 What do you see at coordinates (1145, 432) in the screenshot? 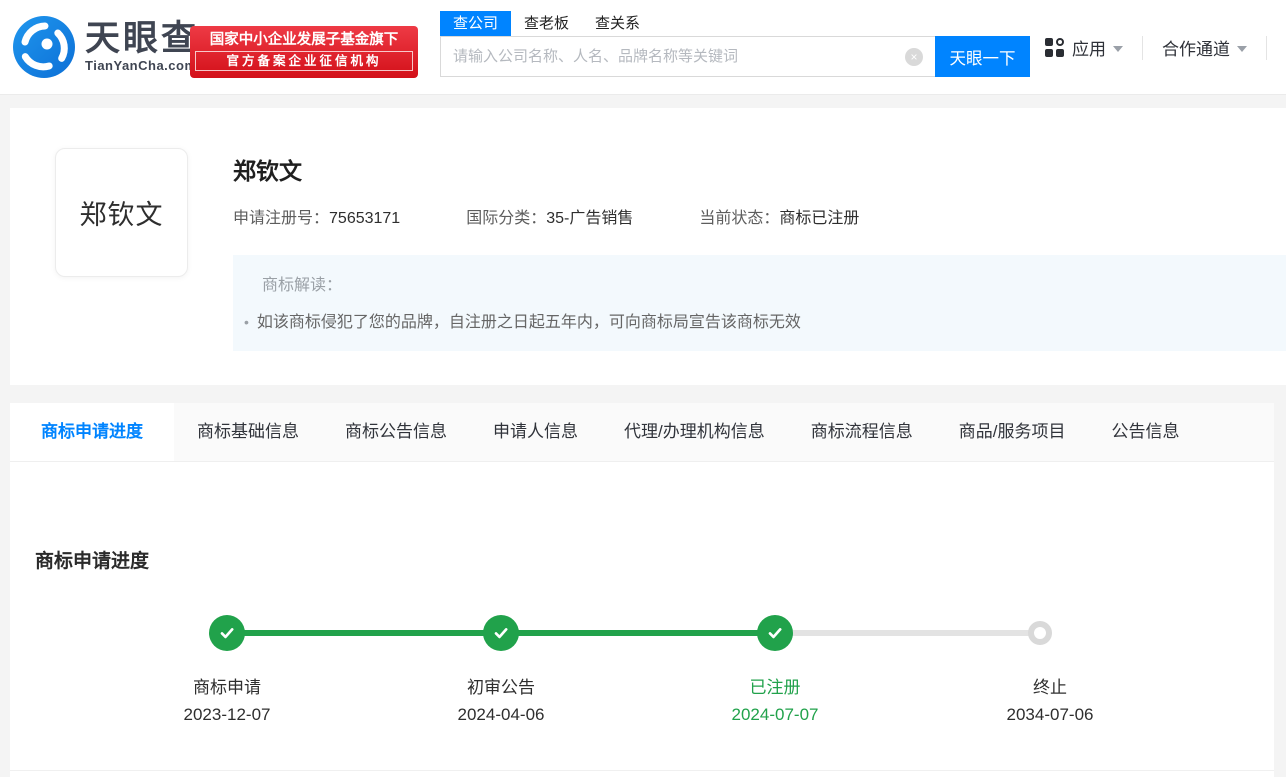
I see `tab-announcement-info: 公告信息` at bounding box center [1145, 432].